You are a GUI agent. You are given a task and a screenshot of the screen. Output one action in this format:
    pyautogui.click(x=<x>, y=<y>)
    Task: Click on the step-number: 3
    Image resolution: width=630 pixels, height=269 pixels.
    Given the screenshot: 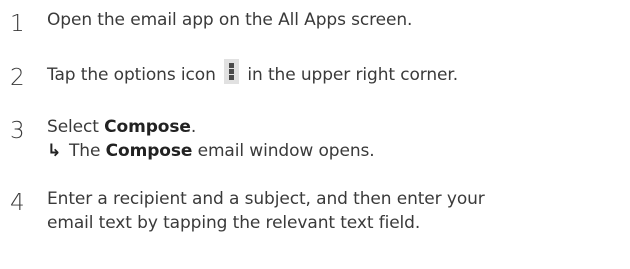 What is the action you would take?
    pyautogui.click(x=17, y=131)
    